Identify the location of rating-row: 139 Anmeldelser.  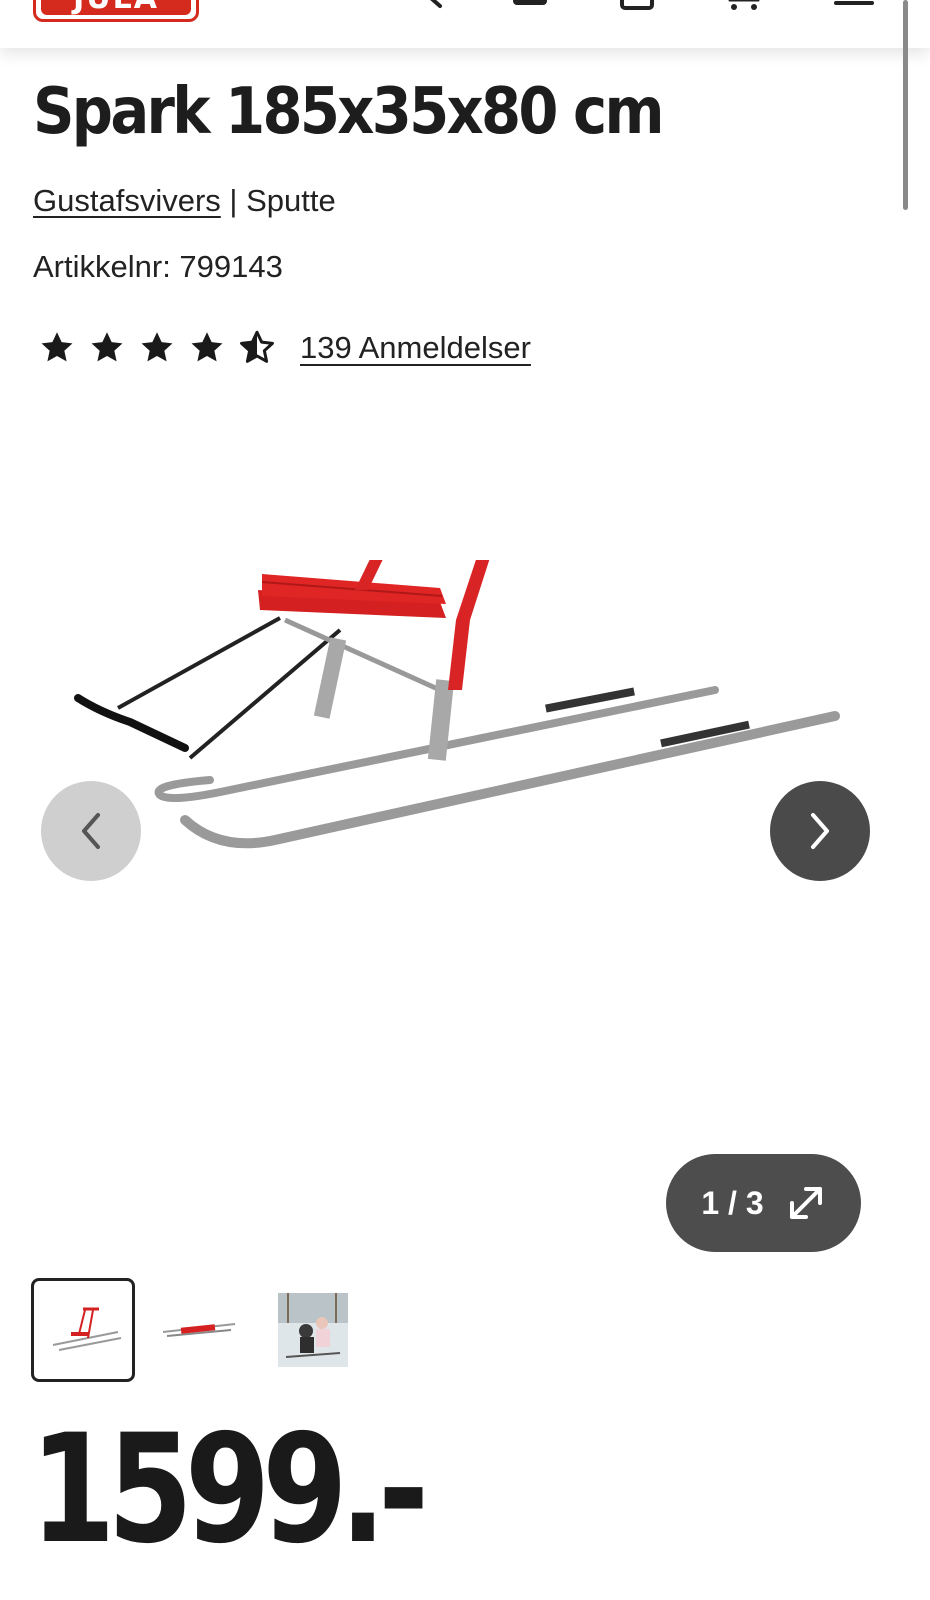
(284, 348).